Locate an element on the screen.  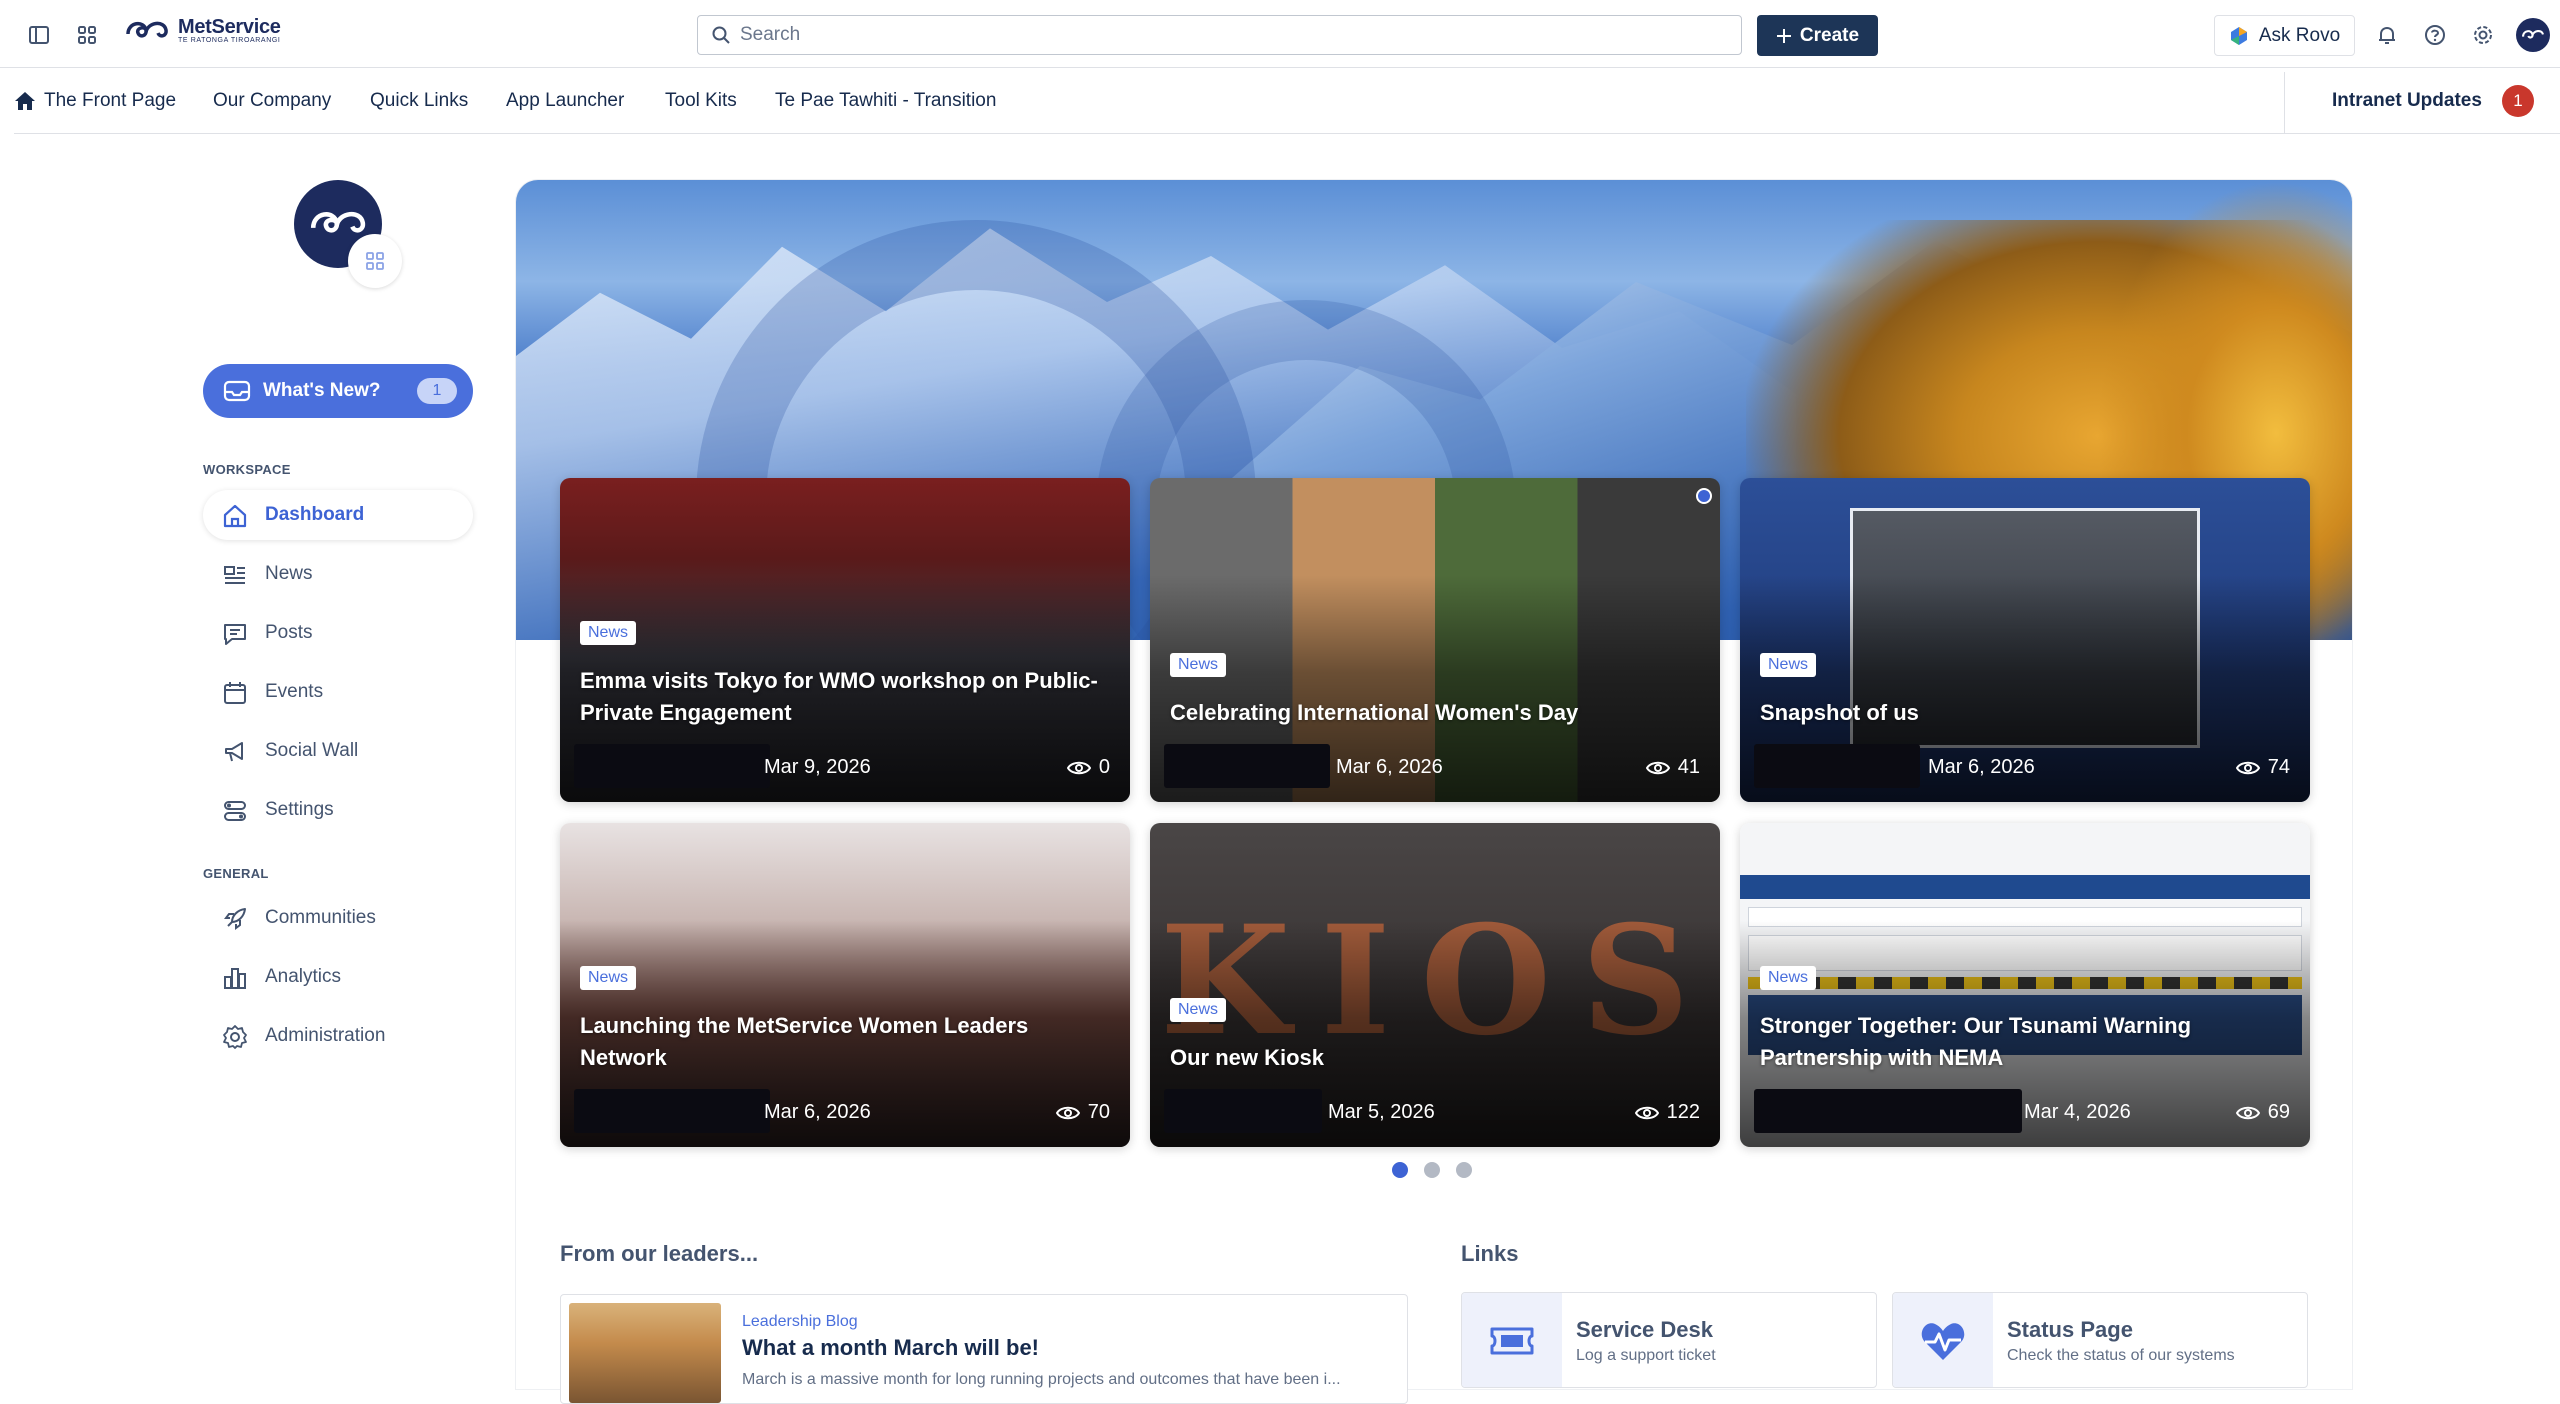
sidebar-item-label: News is located at coordinates (289, 573).